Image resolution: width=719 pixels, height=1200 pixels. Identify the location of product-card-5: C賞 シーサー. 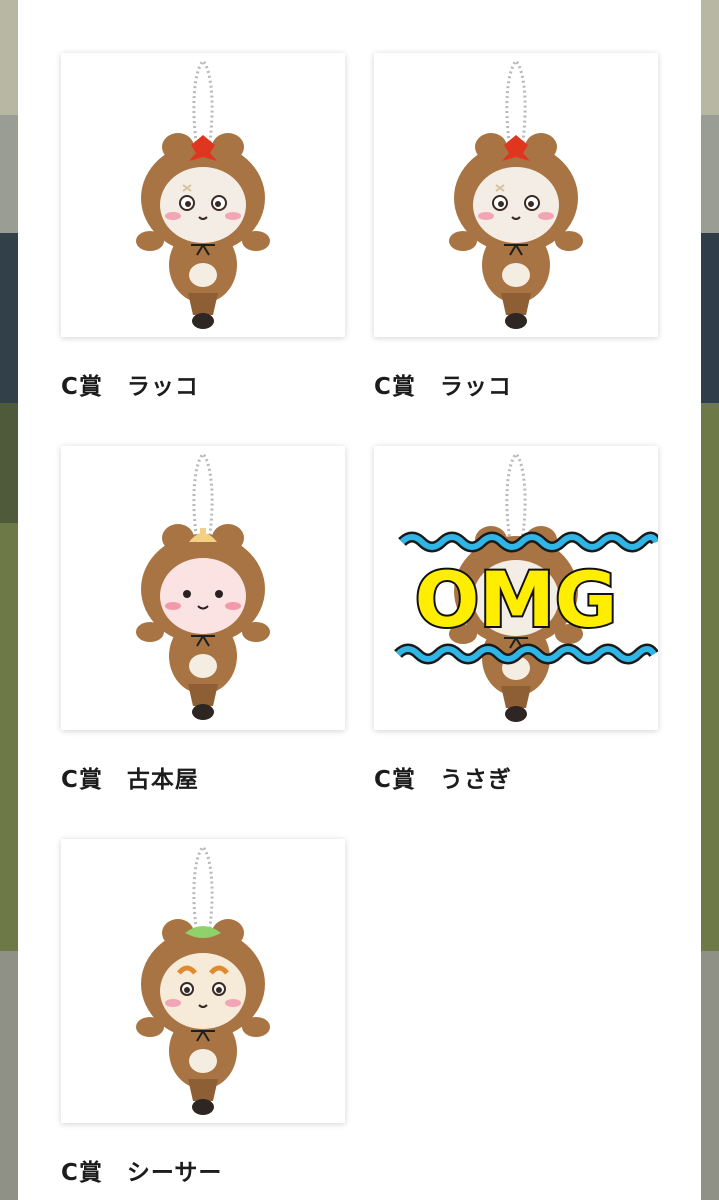
(203, 1013).